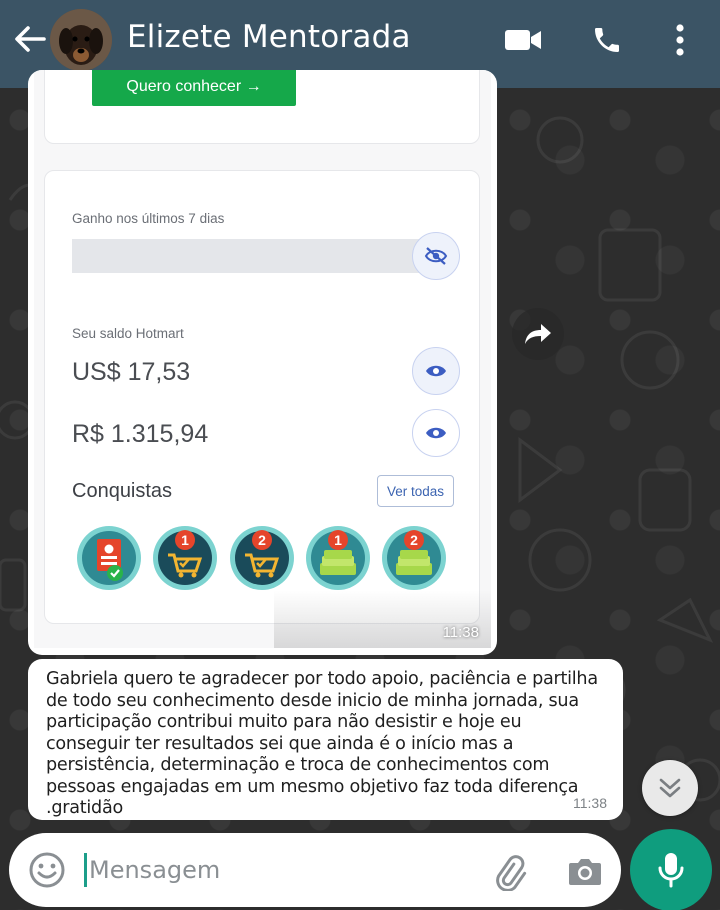 Image resolution: width=720 pixels, height=910 pixels. Describe the element at coordinates (185, 540) in the screenshot. I see `cart-badge-number: 1` at that location.